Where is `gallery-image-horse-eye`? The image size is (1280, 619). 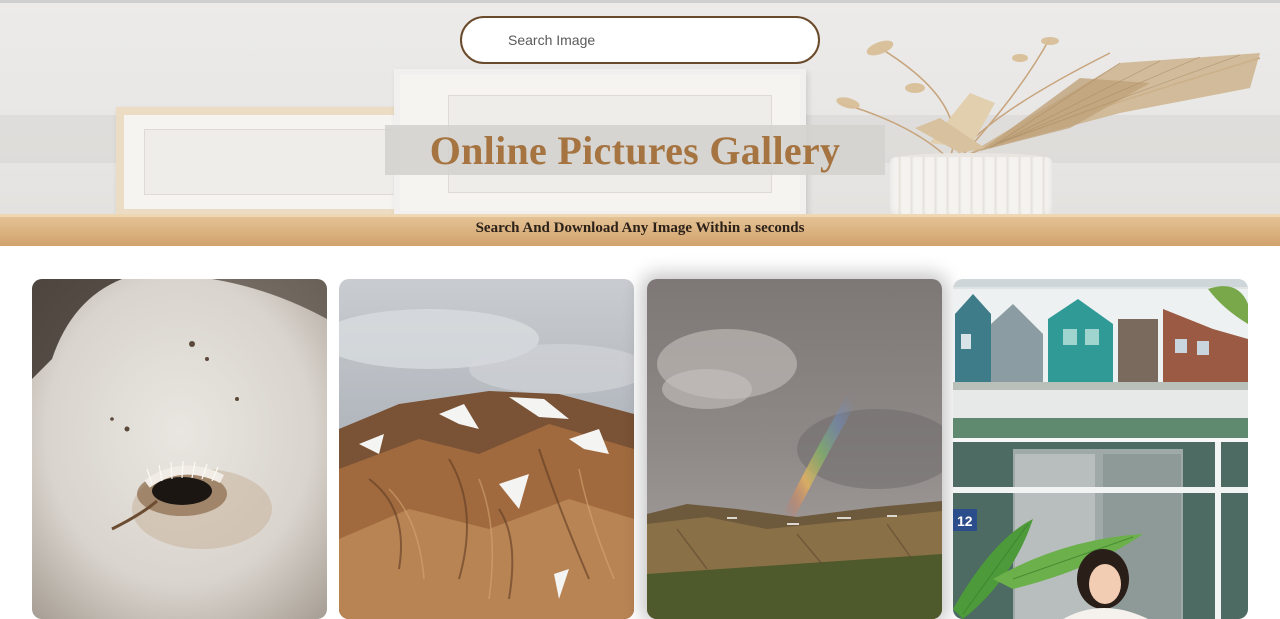 gallery-image-horse-eye is located at coordinates (179, 449).